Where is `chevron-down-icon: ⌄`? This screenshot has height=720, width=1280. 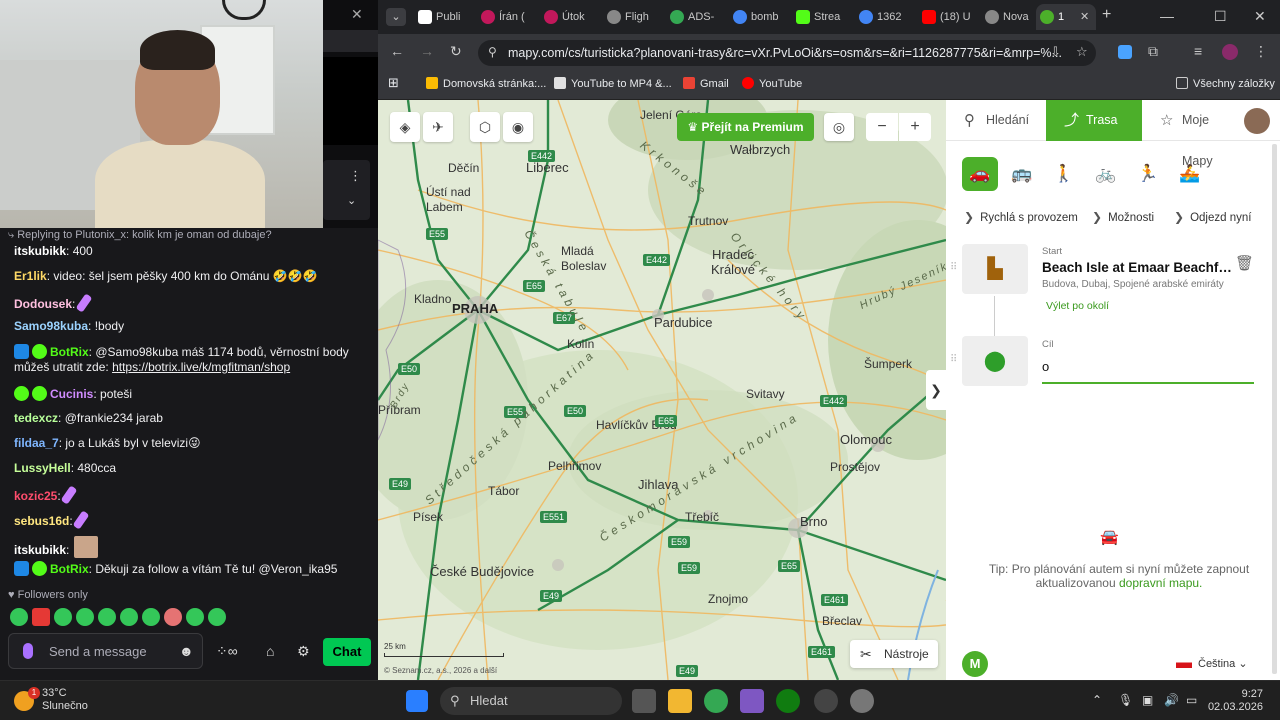
chevron-down-icon: ⌄ is located at coordinates (351, 200).